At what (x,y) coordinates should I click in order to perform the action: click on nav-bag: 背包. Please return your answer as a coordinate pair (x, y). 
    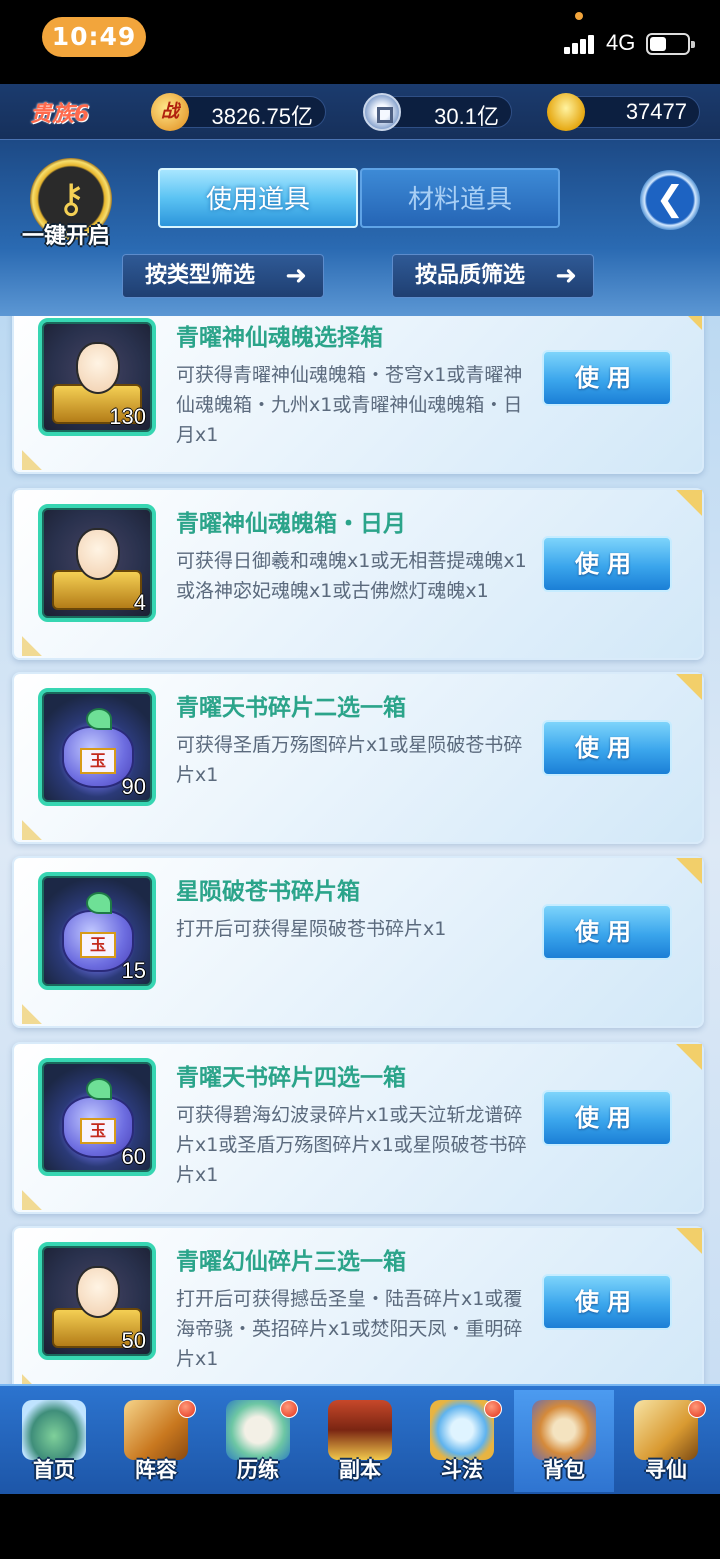
    Looking at the image, I should click on (564, 1441).